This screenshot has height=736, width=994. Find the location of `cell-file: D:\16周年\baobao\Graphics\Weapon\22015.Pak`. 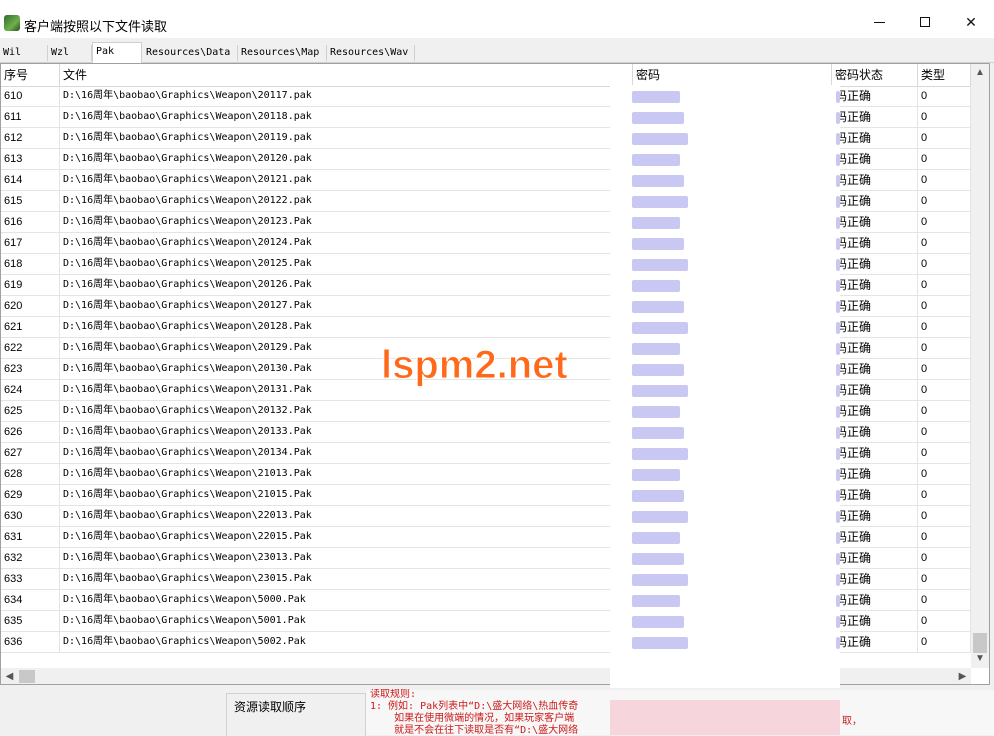

cell-file: D:\16周年\baobao\Graphics\Weapon\22015.Pak is located at coordinates (346, 537).